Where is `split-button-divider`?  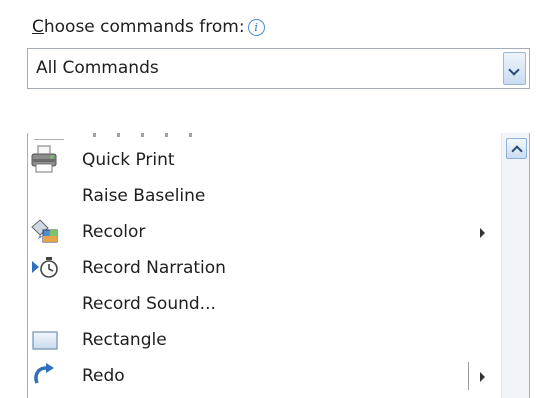 split-button-divider is located at coordinates (468, 376).